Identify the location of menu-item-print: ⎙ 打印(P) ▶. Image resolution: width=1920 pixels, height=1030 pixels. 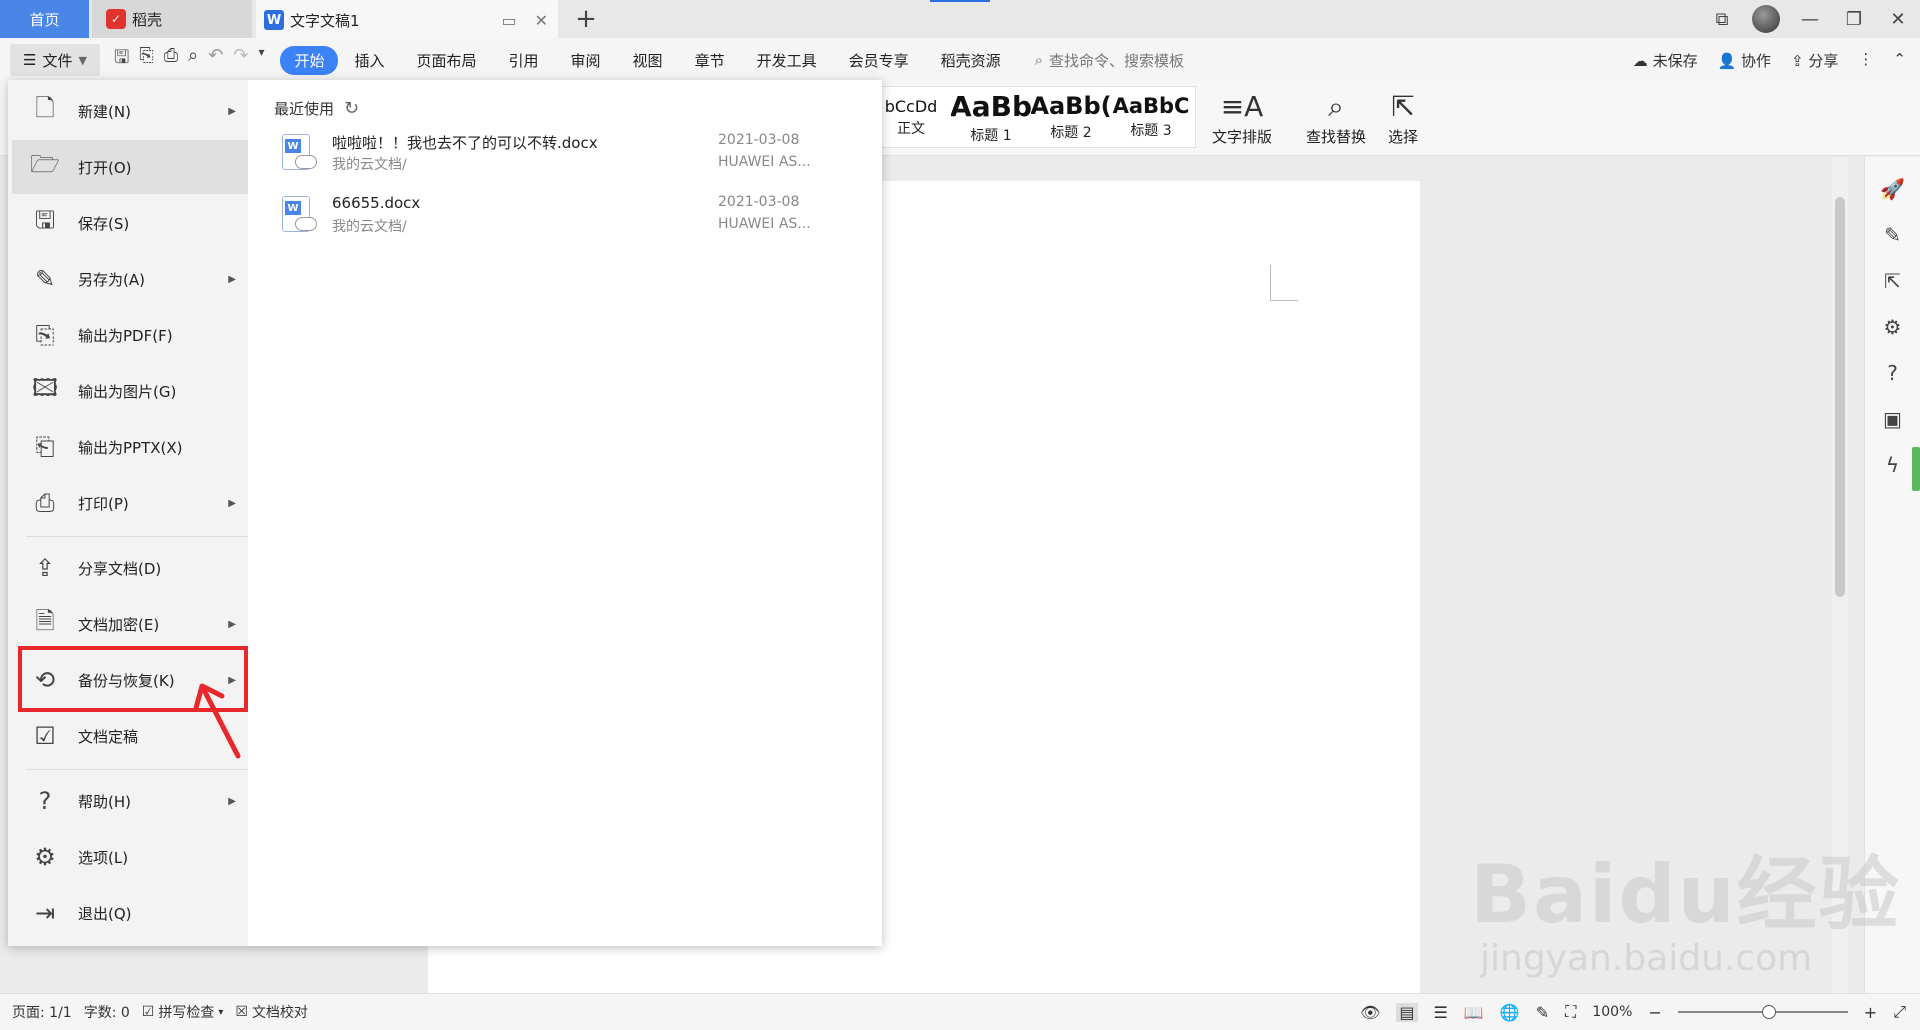
(130, 503).